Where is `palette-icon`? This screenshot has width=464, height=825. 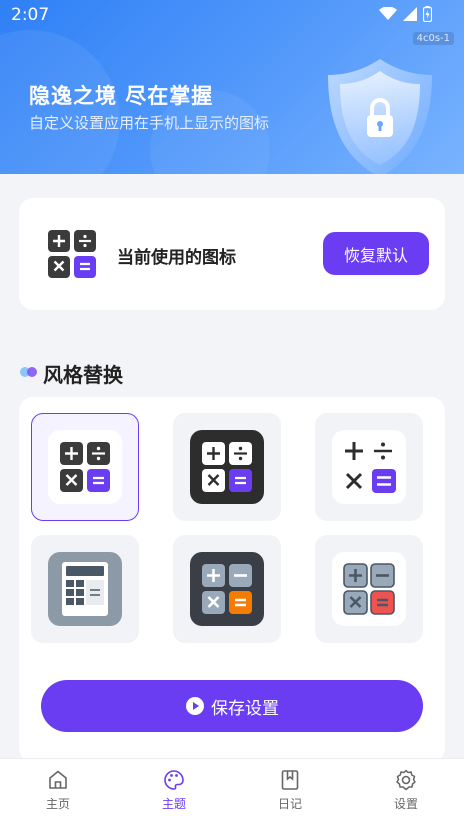
palette-icon is located at coordinates (174, 780).